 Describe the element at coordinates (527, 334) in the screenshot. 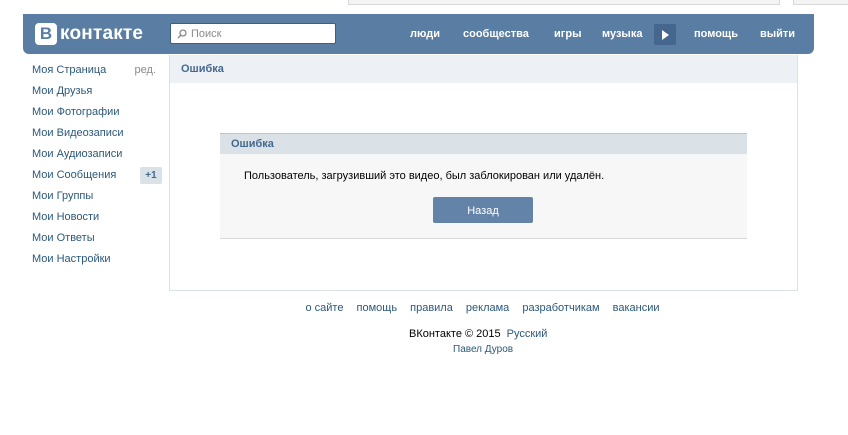

I see `language-link: Русский` at that location.